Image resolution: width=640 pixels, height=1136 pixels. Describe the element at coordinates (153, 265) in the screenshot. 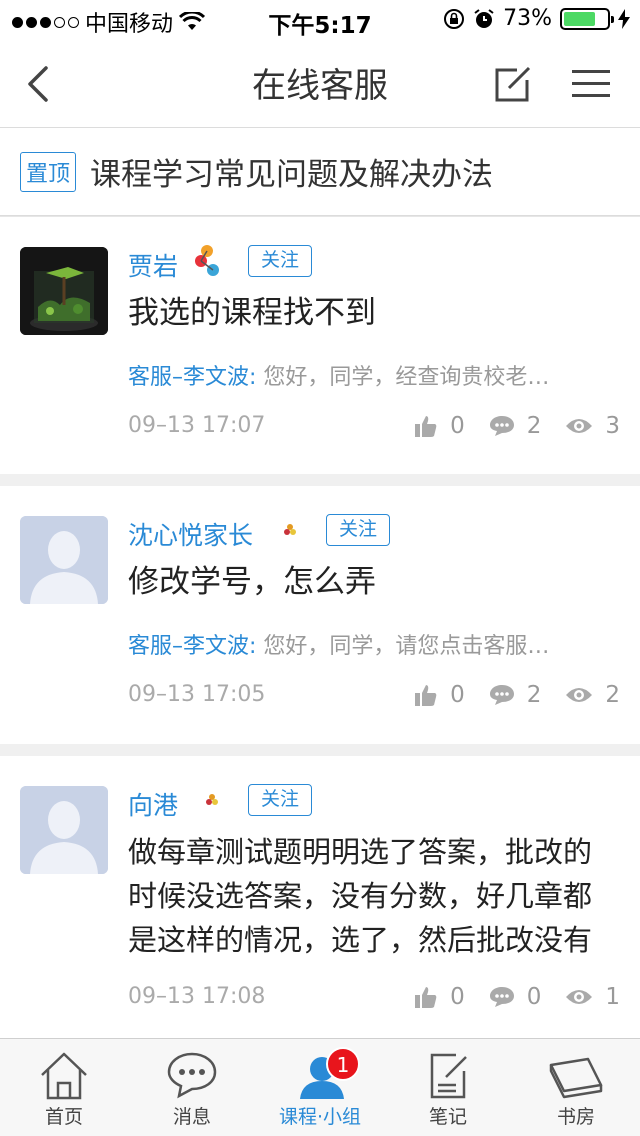

I see `post-username: 贾岩` at that location.